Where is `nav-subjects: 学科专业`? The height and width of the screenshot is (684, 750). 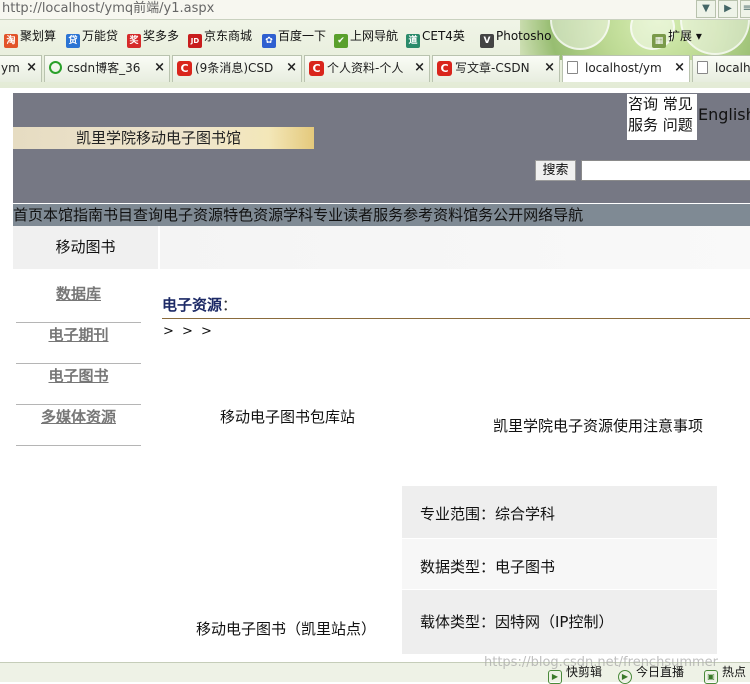
nav-subjects: 学科专业 is located at coordinates (313, 215).